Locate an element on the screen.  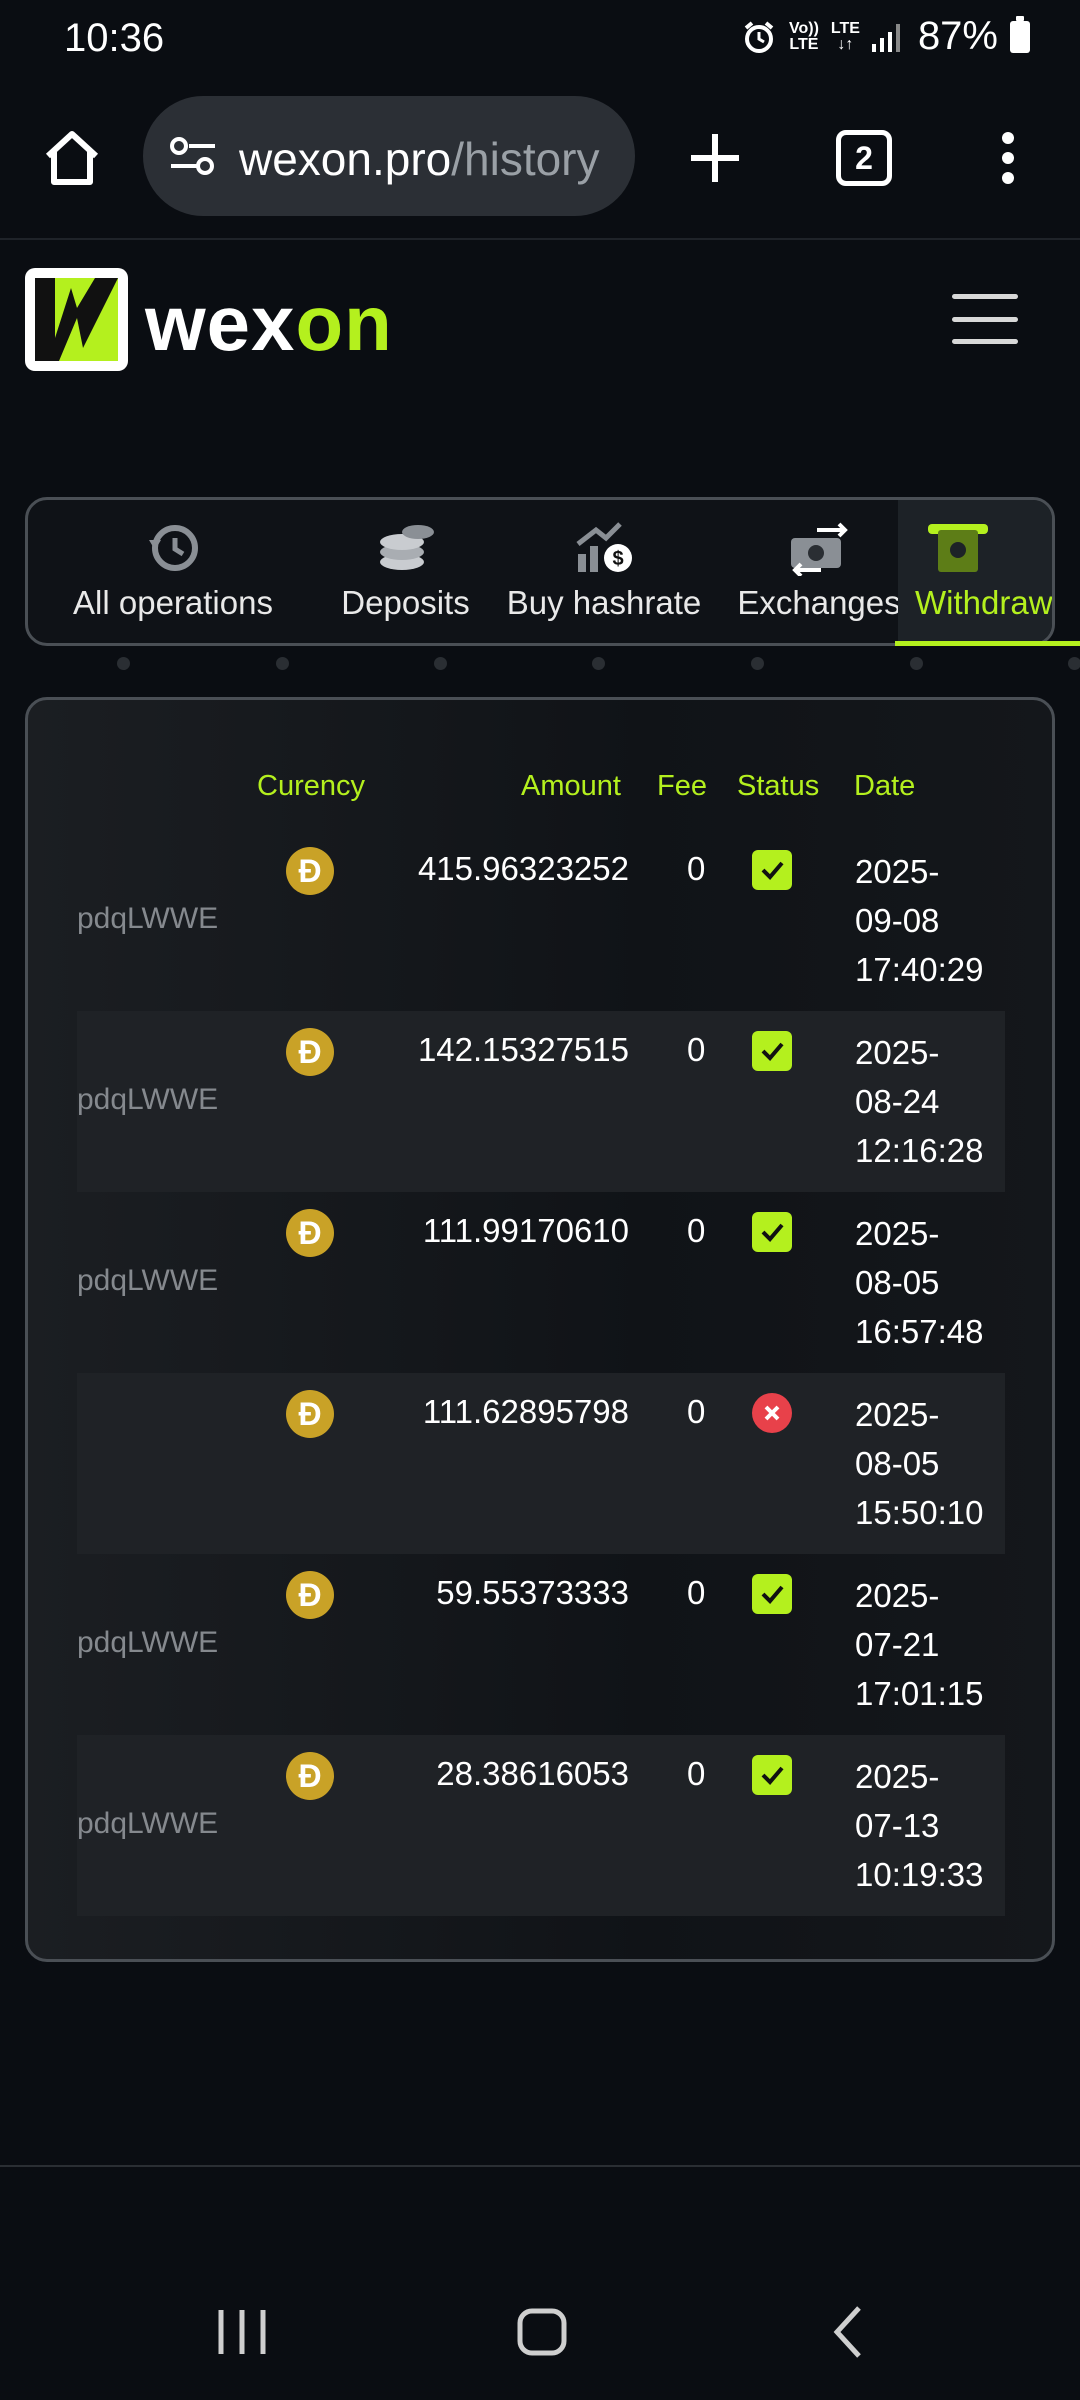
active-tab-indicator is located at coordinates (987, 643).